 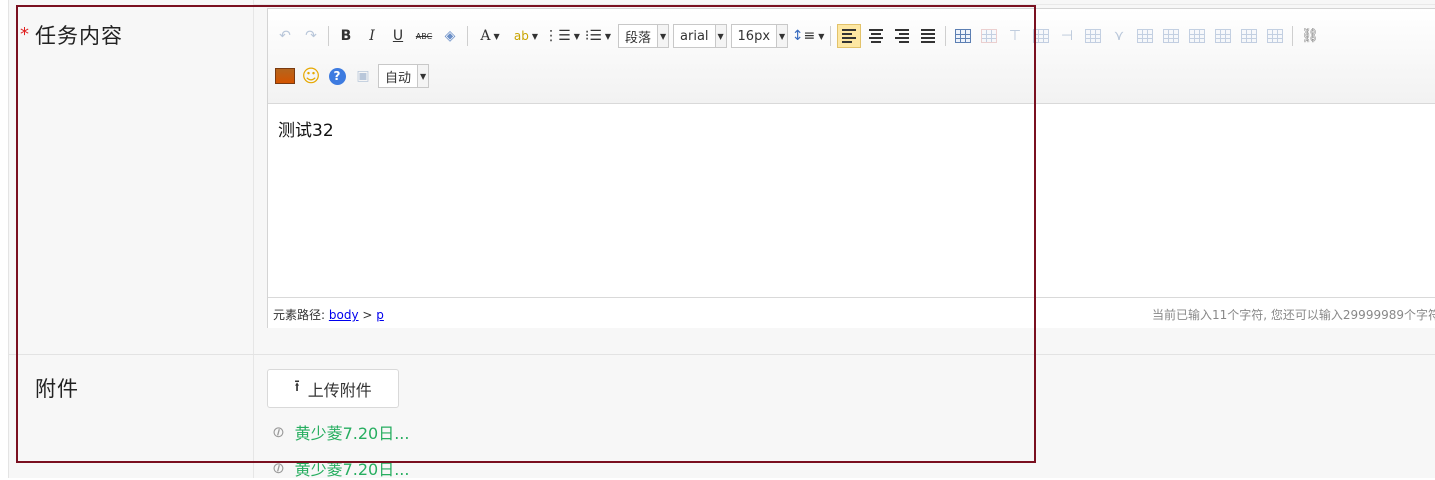 I want to click on eraser-icon: ◈, so click(x=450, y=36).